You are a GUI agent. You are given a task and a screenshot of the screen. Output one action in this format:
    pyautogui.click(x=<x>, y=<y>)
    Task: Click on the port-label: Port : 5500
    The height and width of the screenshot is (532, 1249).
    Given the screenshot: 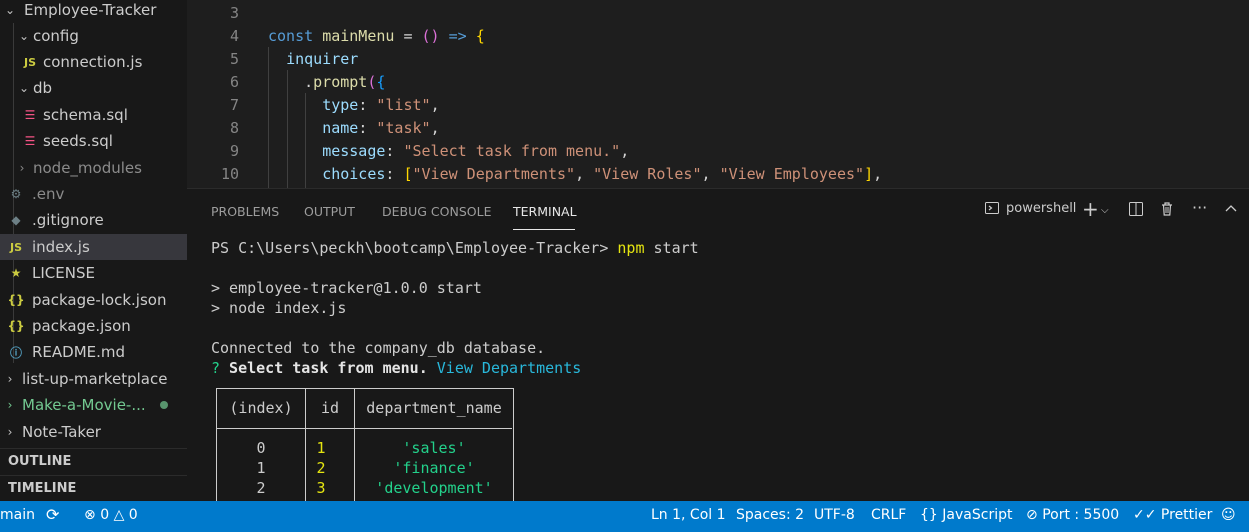 What is the action you would take?
    pyautogui.click(x=1081, y=515)
    